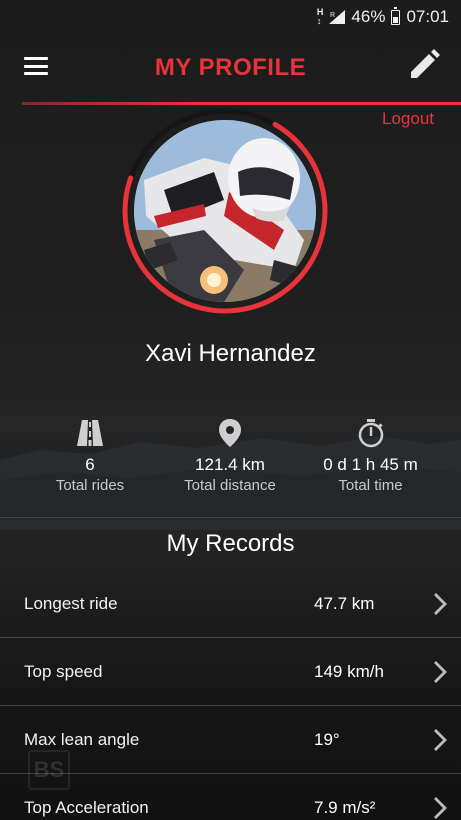  I want to click on stat-value: 6, so click(90, 464).